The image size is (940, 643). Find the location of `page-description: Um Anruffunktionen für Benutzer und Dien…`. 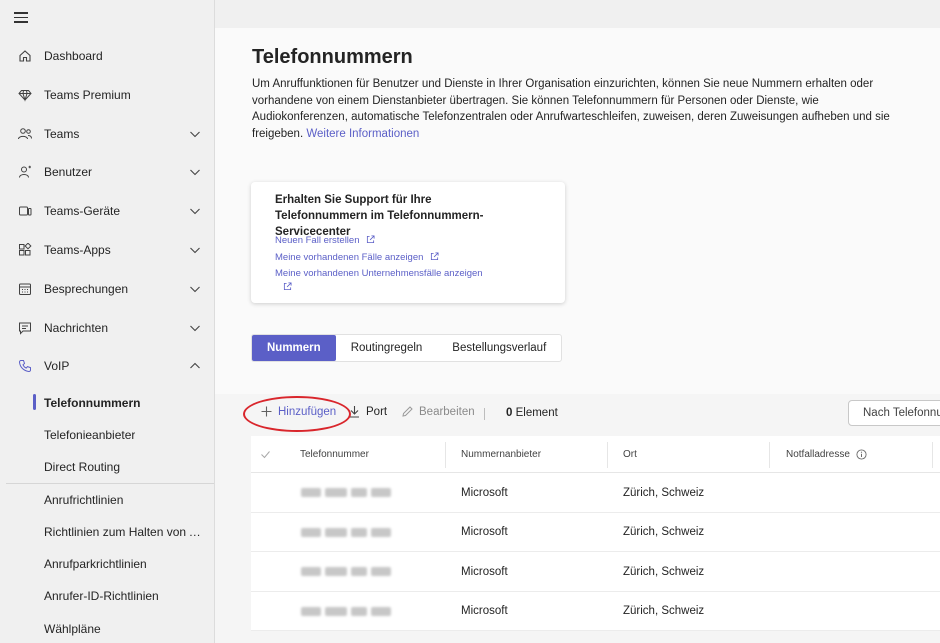

page-description: Um Anruffunktionen für Benutzer und Dien… is located at coordinates (572, 109).